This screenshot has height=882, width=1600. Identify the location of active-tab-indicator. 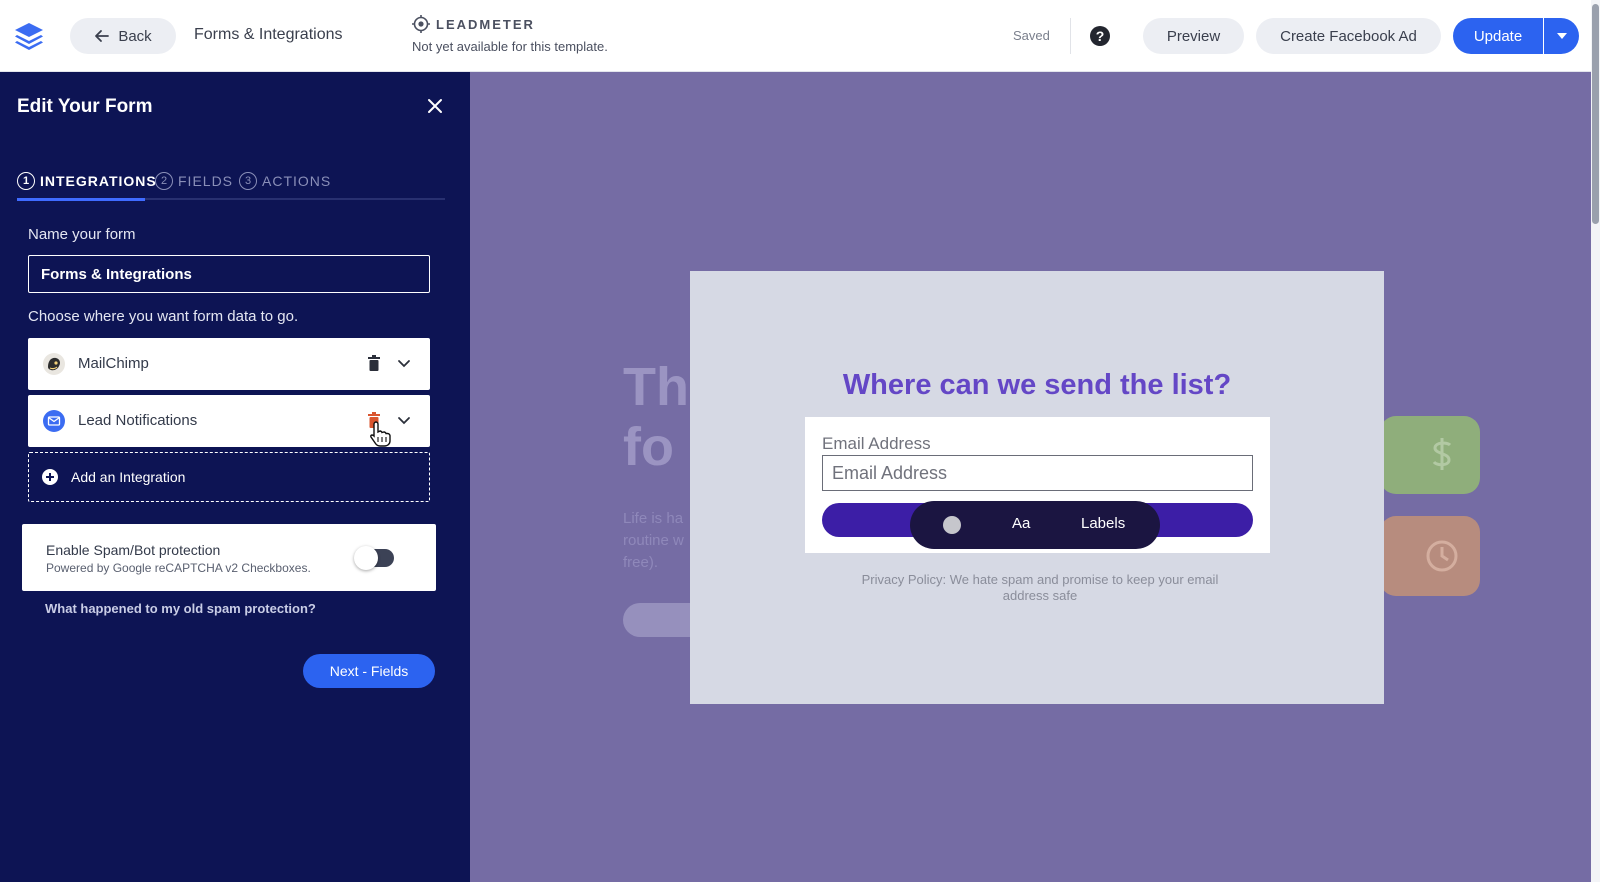
(81, 199).